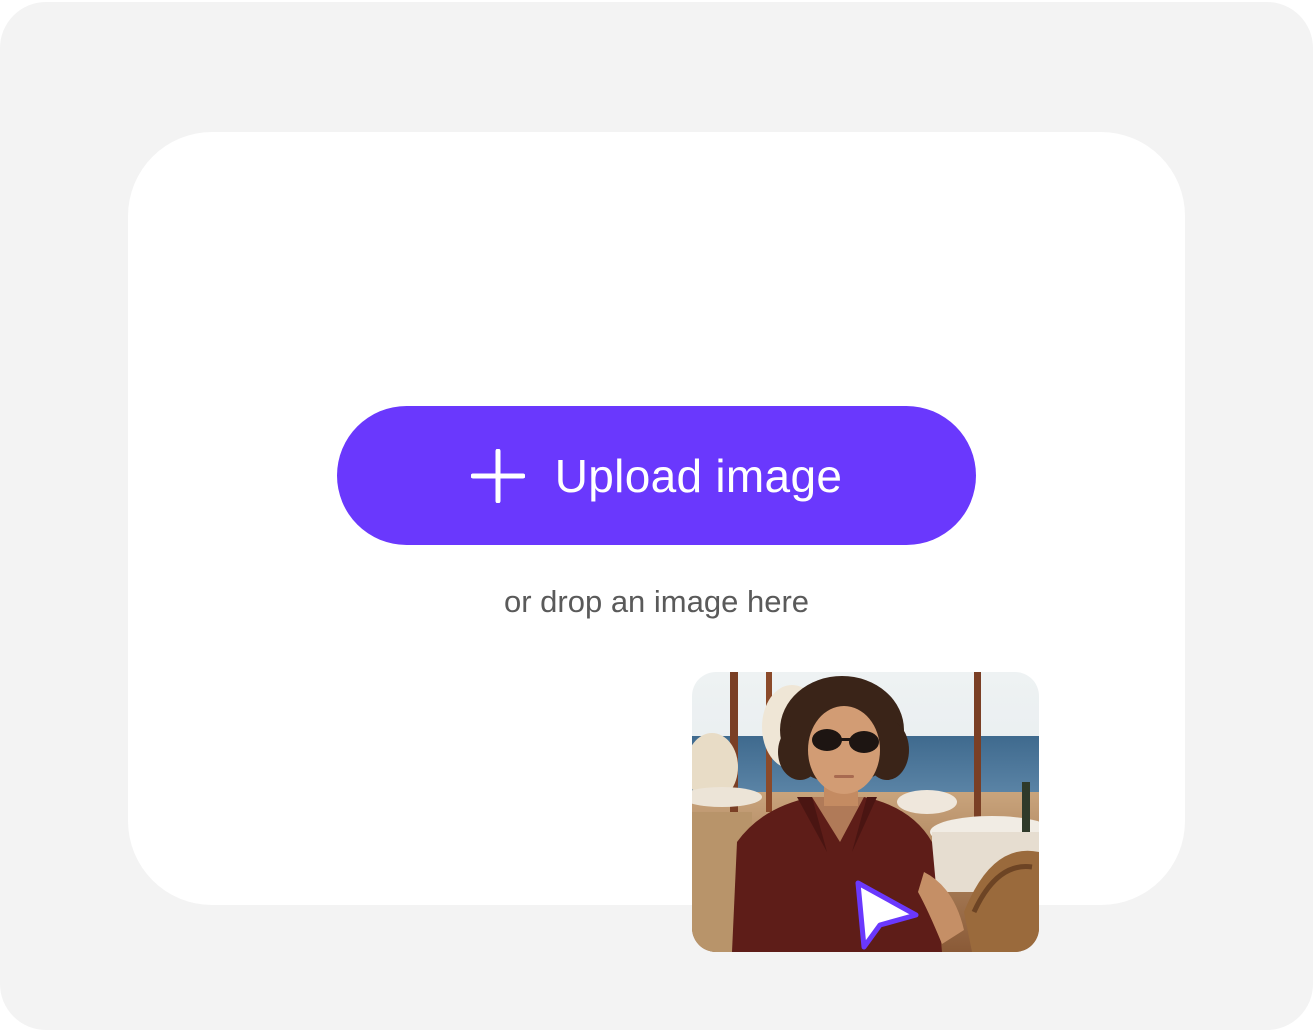 This screenshot has height=1032, width=1313. I want to click on plus-icon, so click(497, 475).